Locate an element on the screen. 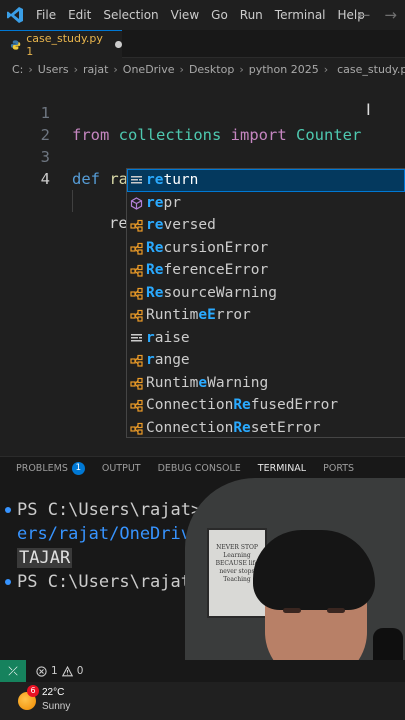 The width and height of the screenshot is (405, 720). suggestion-item: RecursionError is located at coordinates (266, 248).